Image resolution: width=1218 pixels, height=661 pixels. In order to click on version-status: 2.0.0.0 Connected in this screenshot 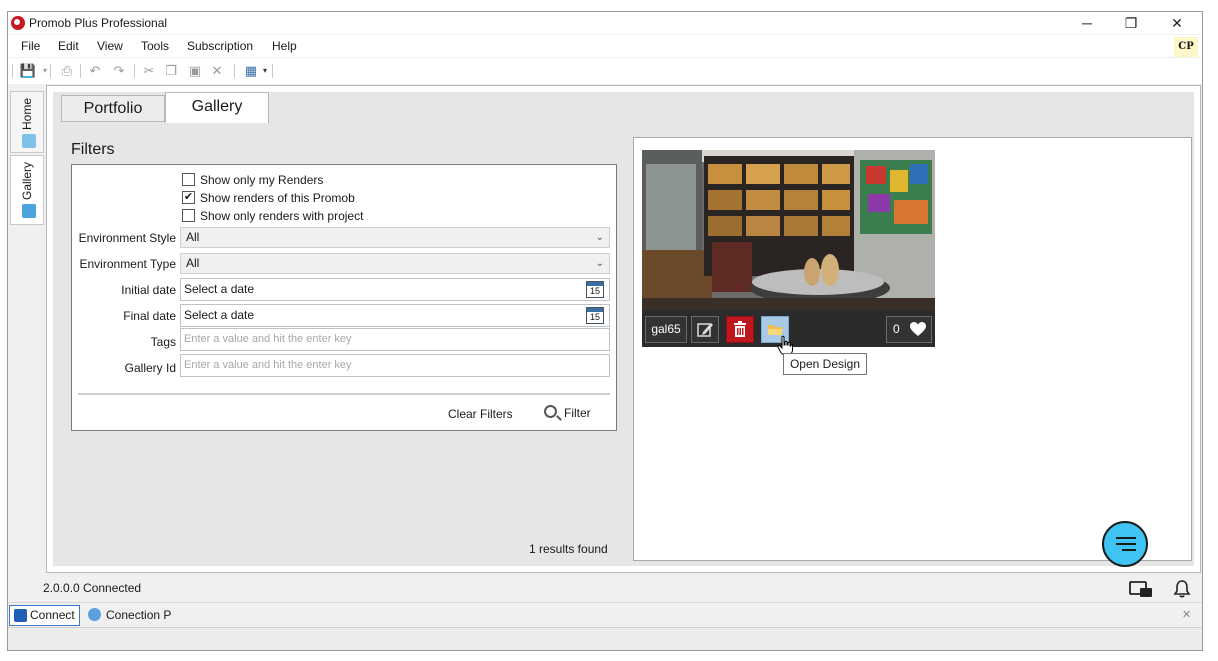, I will do `click(92, 588)`.